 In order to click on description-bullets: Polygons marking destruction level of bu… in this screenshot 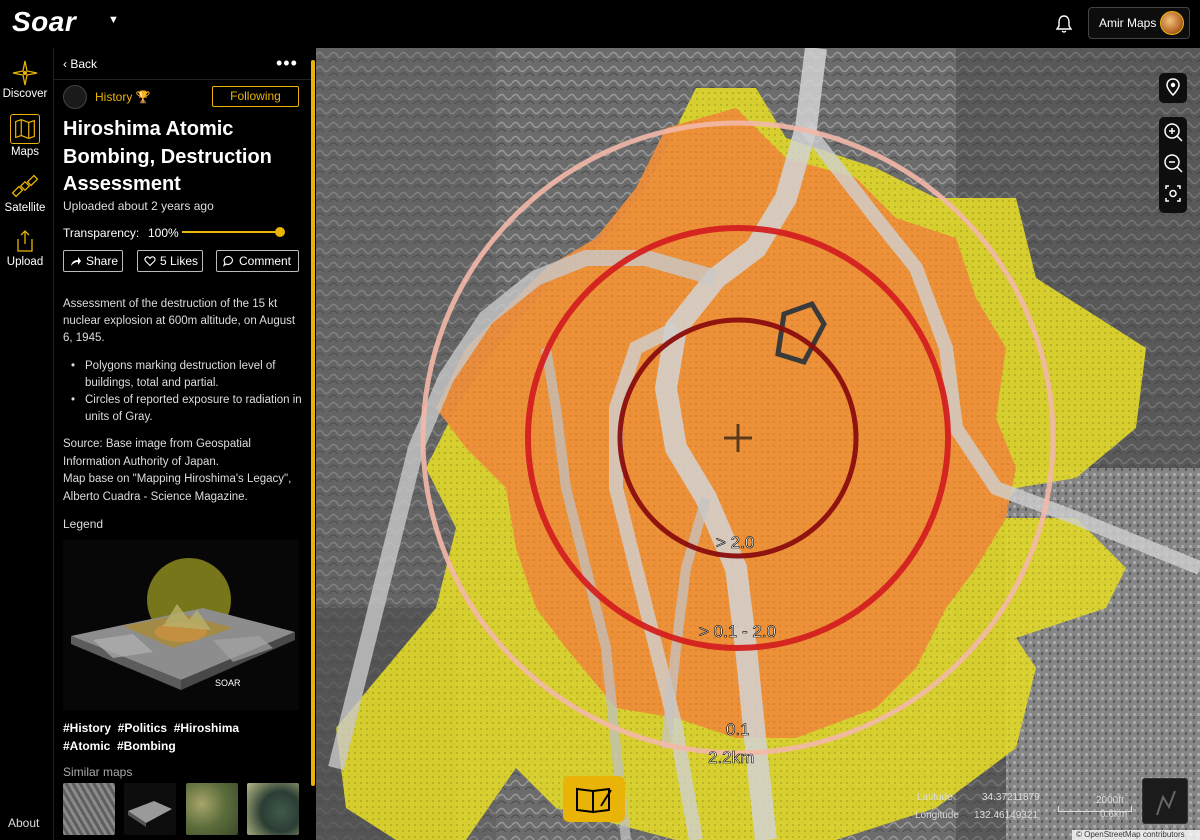, I will do `click(188, 392)`.